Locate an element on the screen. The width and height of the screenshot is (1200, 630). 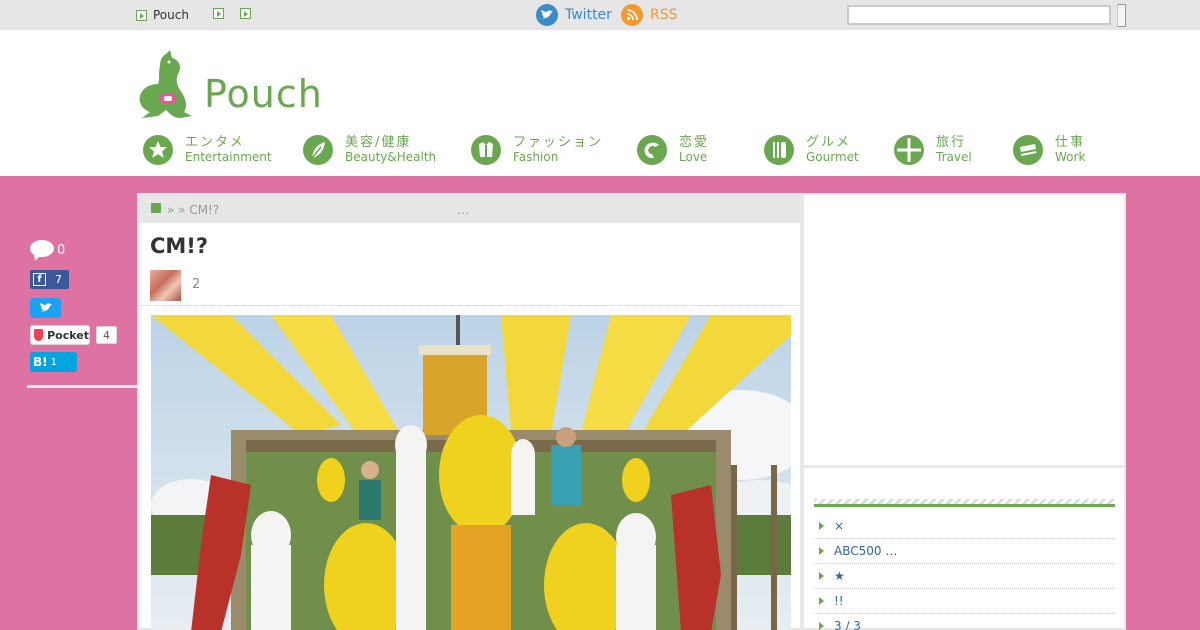
author-count: 2 is located at coordinates (196, 284).